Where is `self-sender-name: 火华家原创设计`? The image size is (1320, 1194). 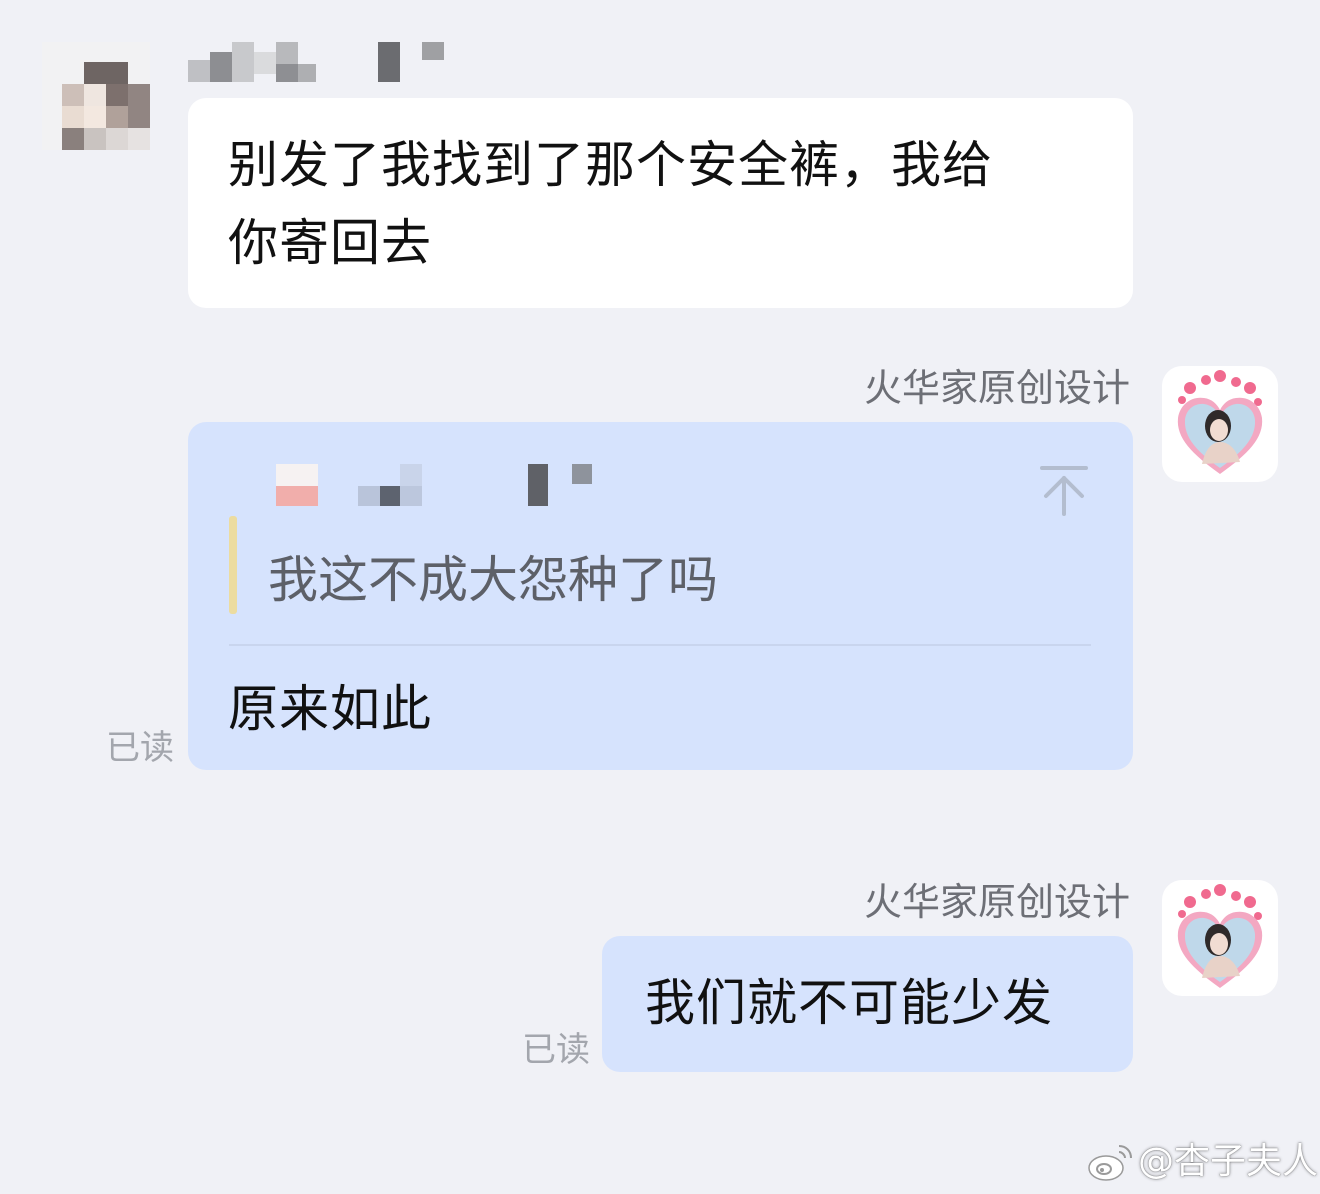 self-sender-name: 火华家原创设计 is located at coordinates (996, 388).